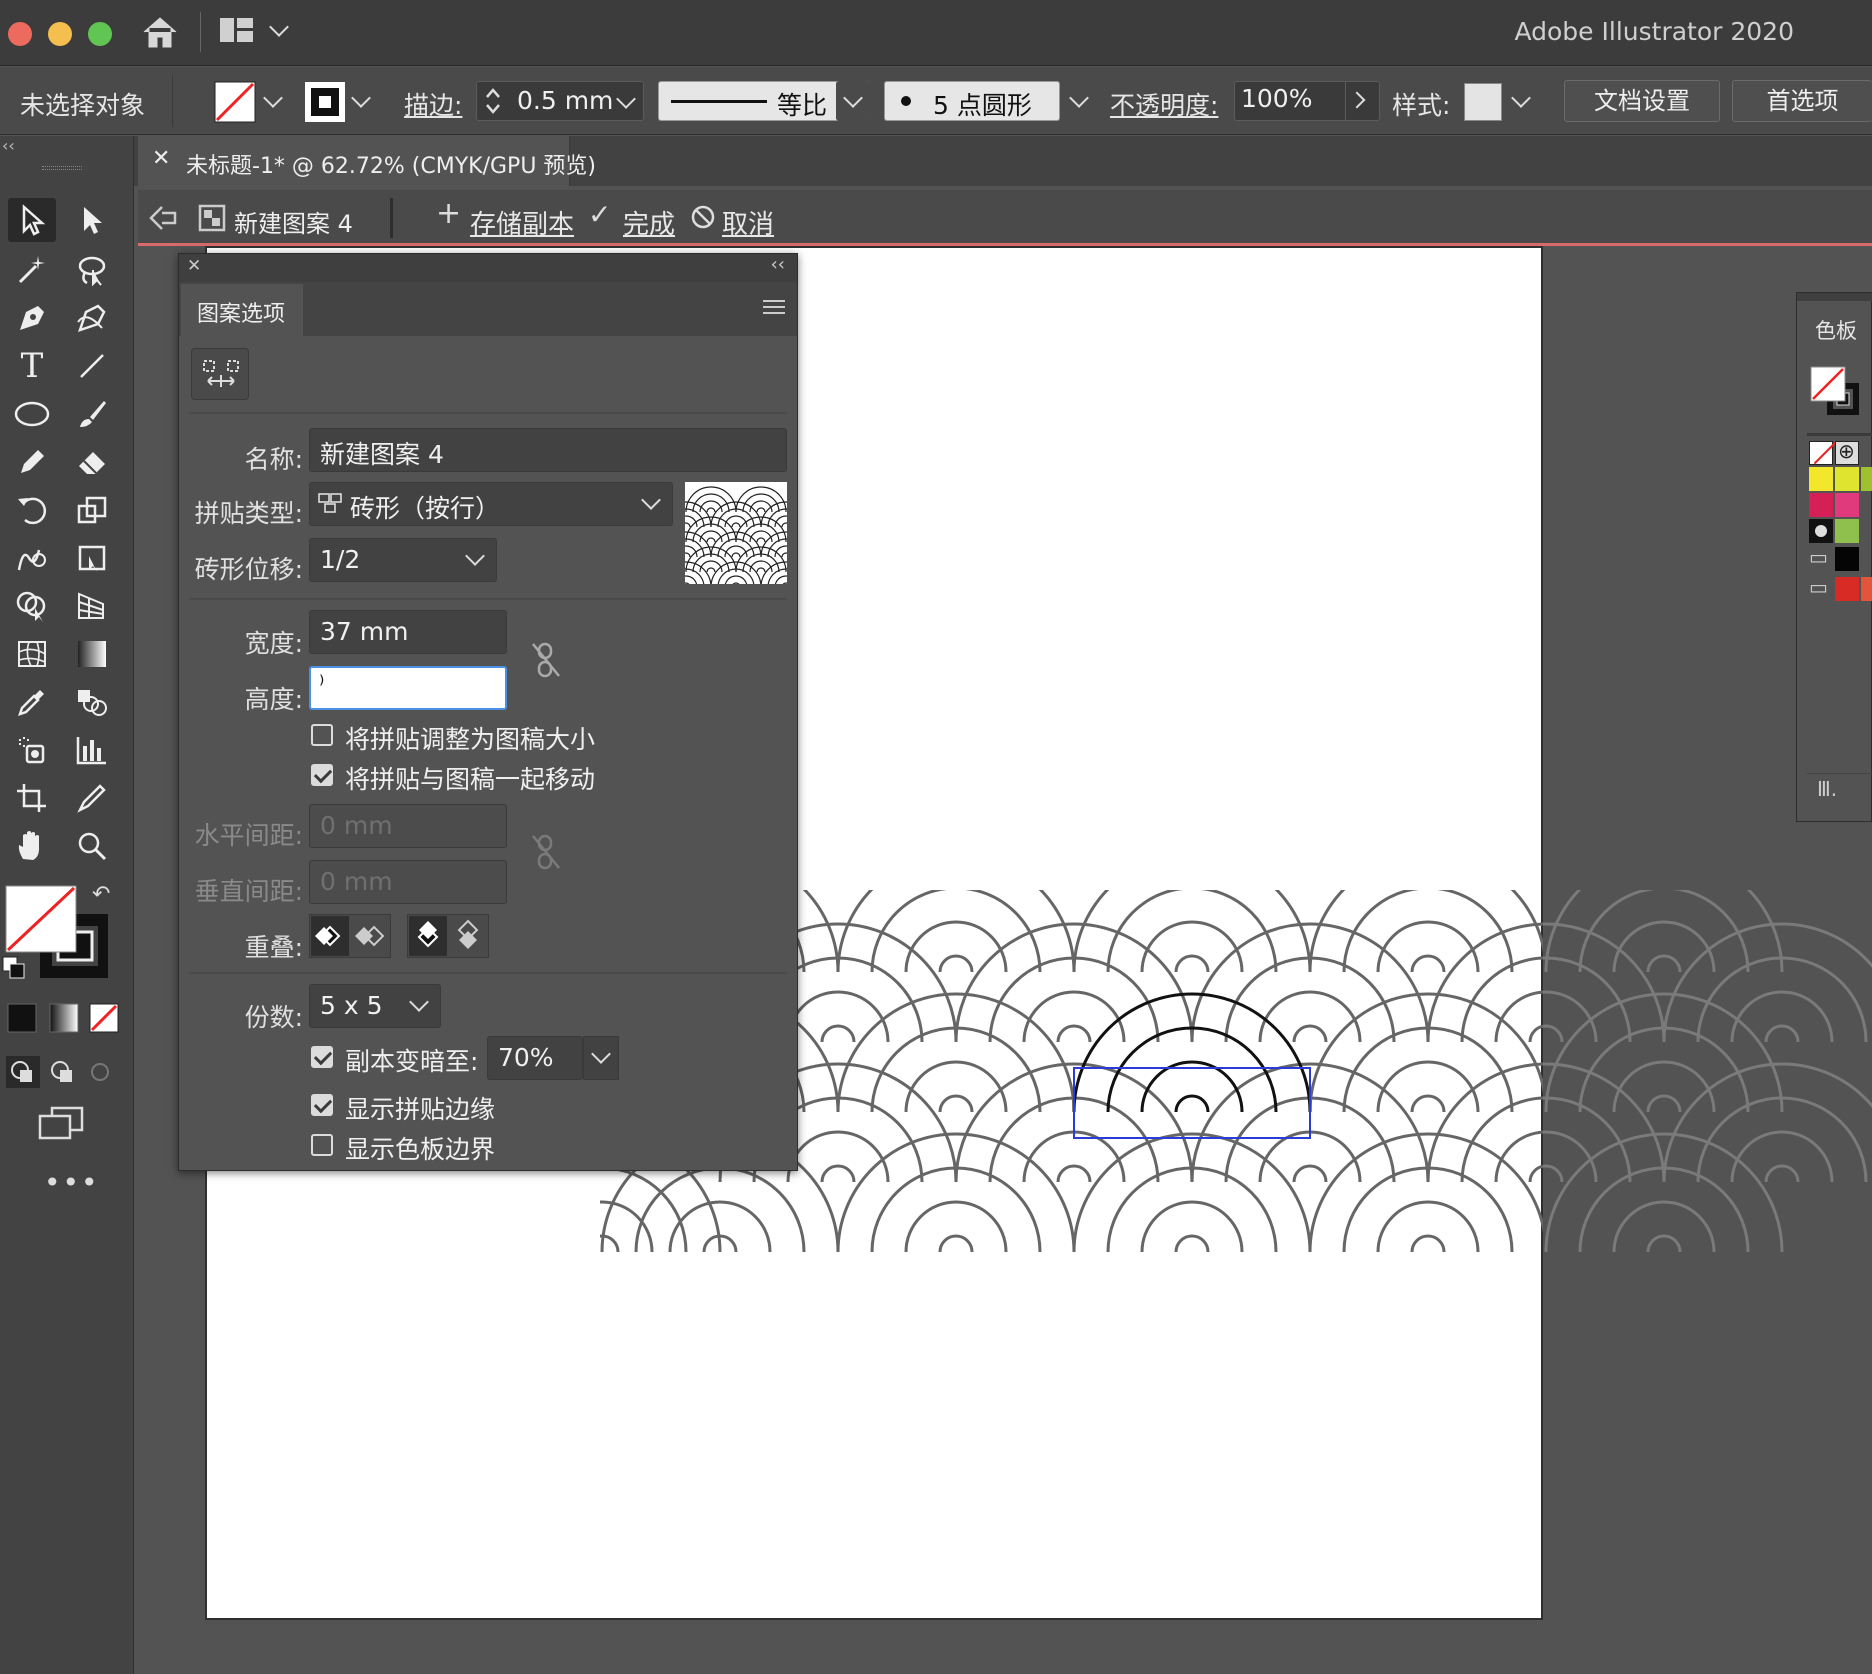 The image size is (1872, 1674). I want to click on h-spacing-field: 0 mm, so click(408, 826).